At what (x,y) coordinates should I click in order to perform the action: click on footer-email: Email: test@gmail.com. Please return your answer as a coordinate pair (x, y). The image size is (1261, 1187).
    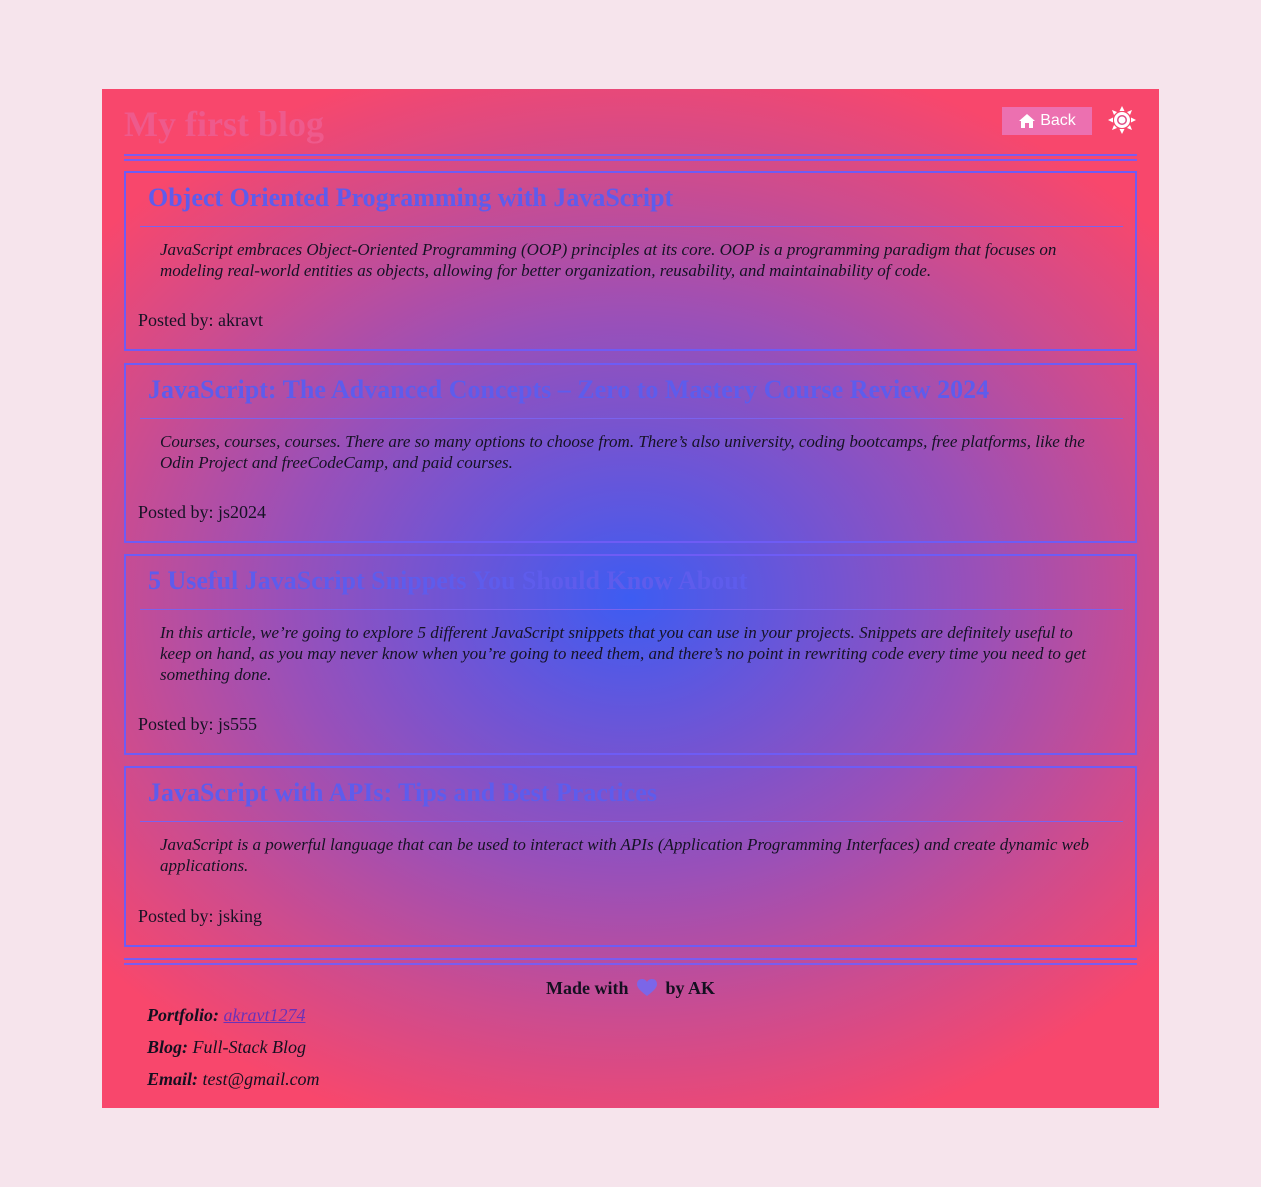
    Looking at the image, I should click on (233, 1079).